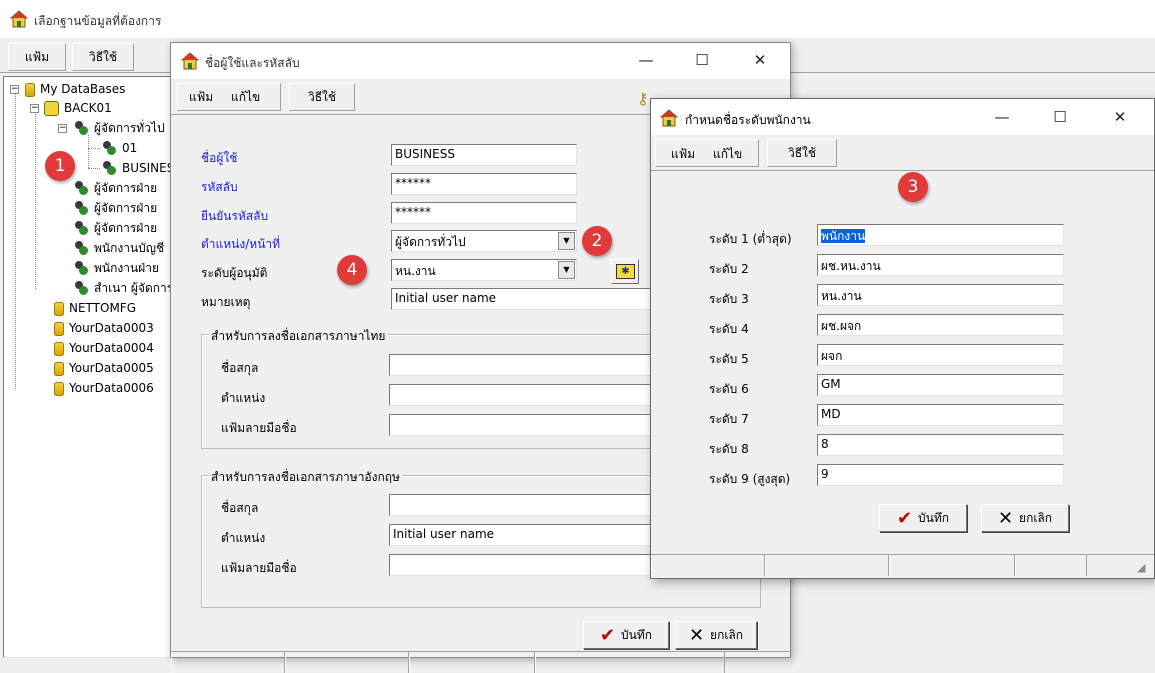  I want to click on approval-level-label: ระดับผู้อนุมัติ, so click(234, 273).